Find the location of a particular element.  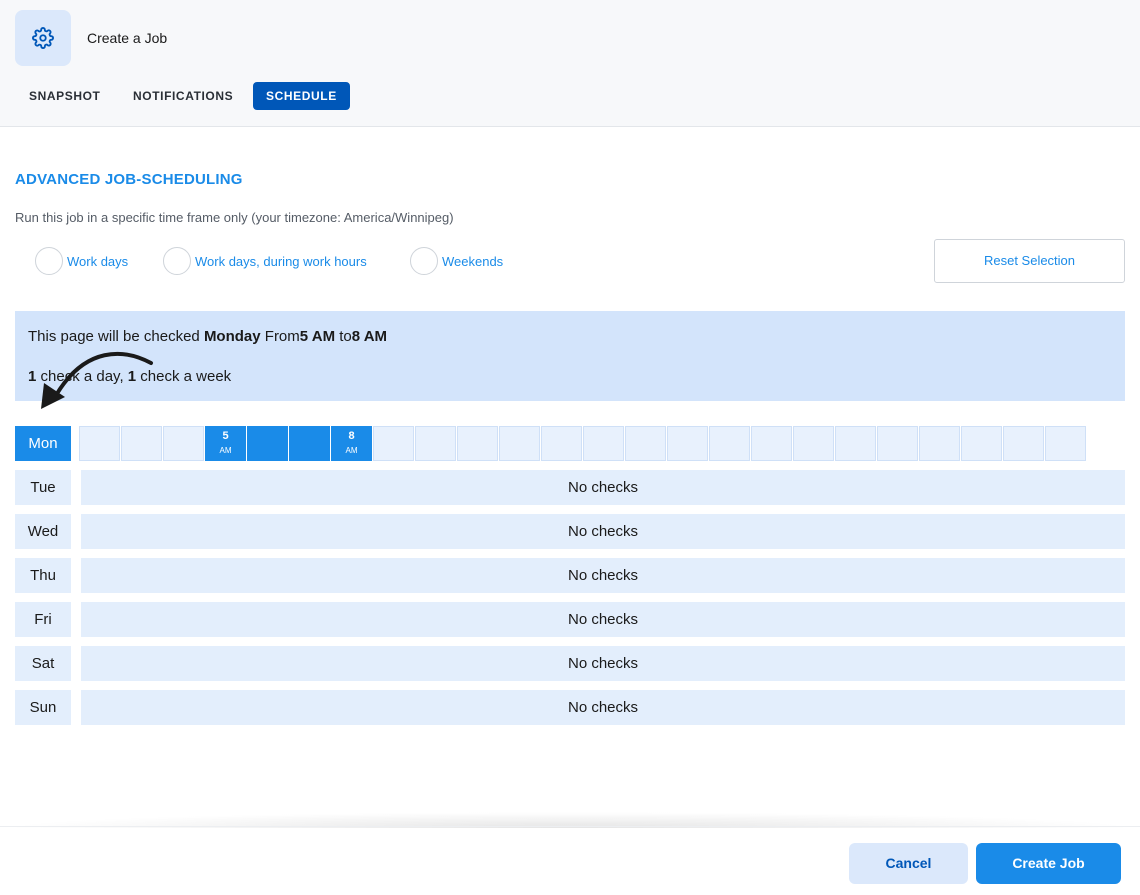

hour-slot-selected: 8 AM is located at coordinates (351, 443).